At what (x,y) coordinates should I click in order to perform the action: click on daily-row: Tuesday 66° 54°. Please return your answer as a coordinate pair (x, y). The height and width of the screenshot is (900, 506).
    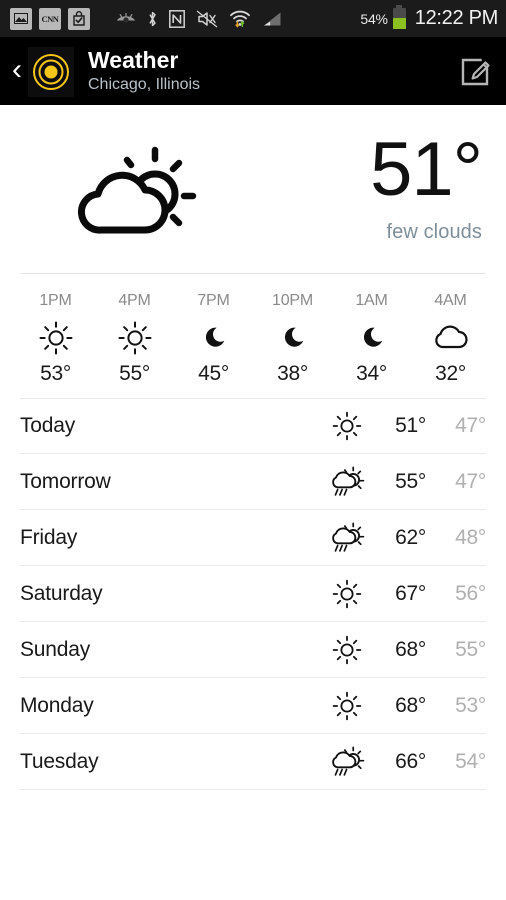
    Looking at the image, I should click on (253, 762).